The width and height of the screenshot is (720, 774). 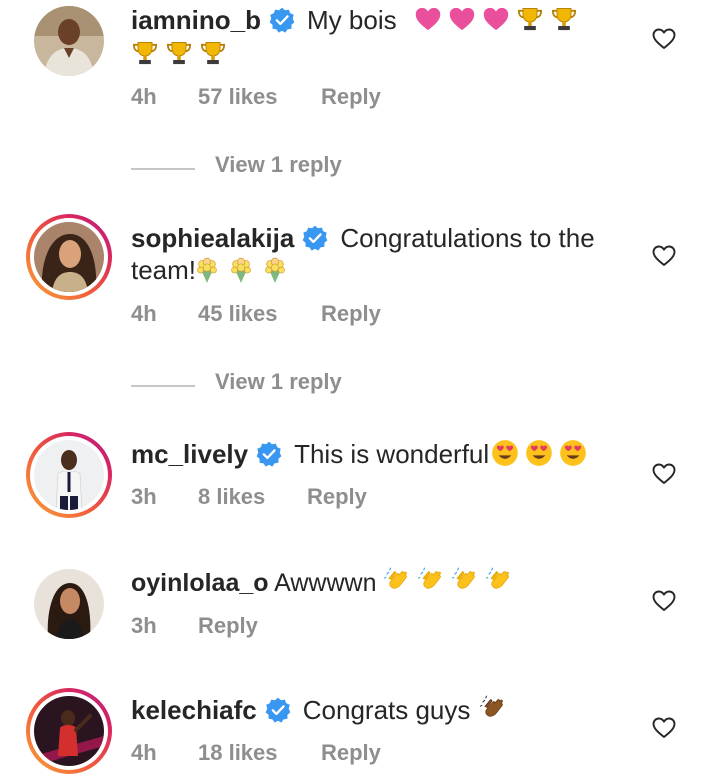 What do you see at coordinates (194, 710) in the screenshot?
I see `comment-username: kelechiafc` at bounding box center [194, 710].